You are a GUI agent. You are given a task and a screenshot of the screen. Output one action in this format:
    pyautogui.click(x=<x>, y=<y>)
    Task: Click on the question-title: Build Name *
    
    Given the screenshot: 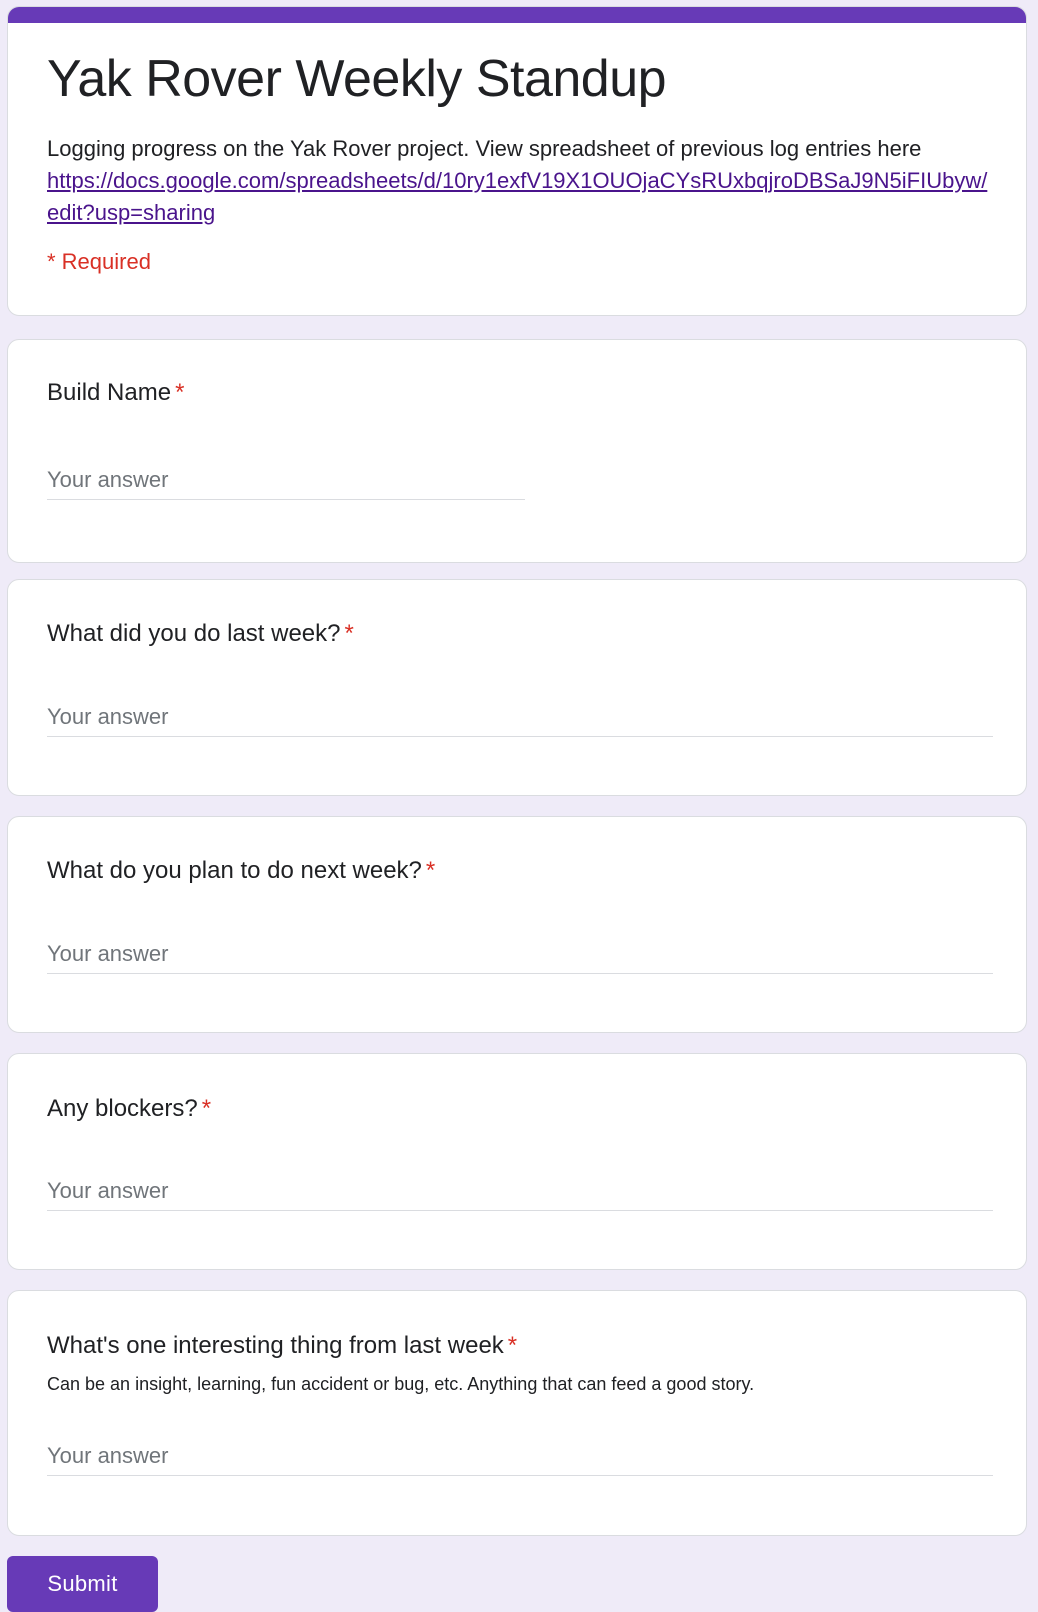 What is the action you would take?
    pyautogui.click(x=115, y=393)
    